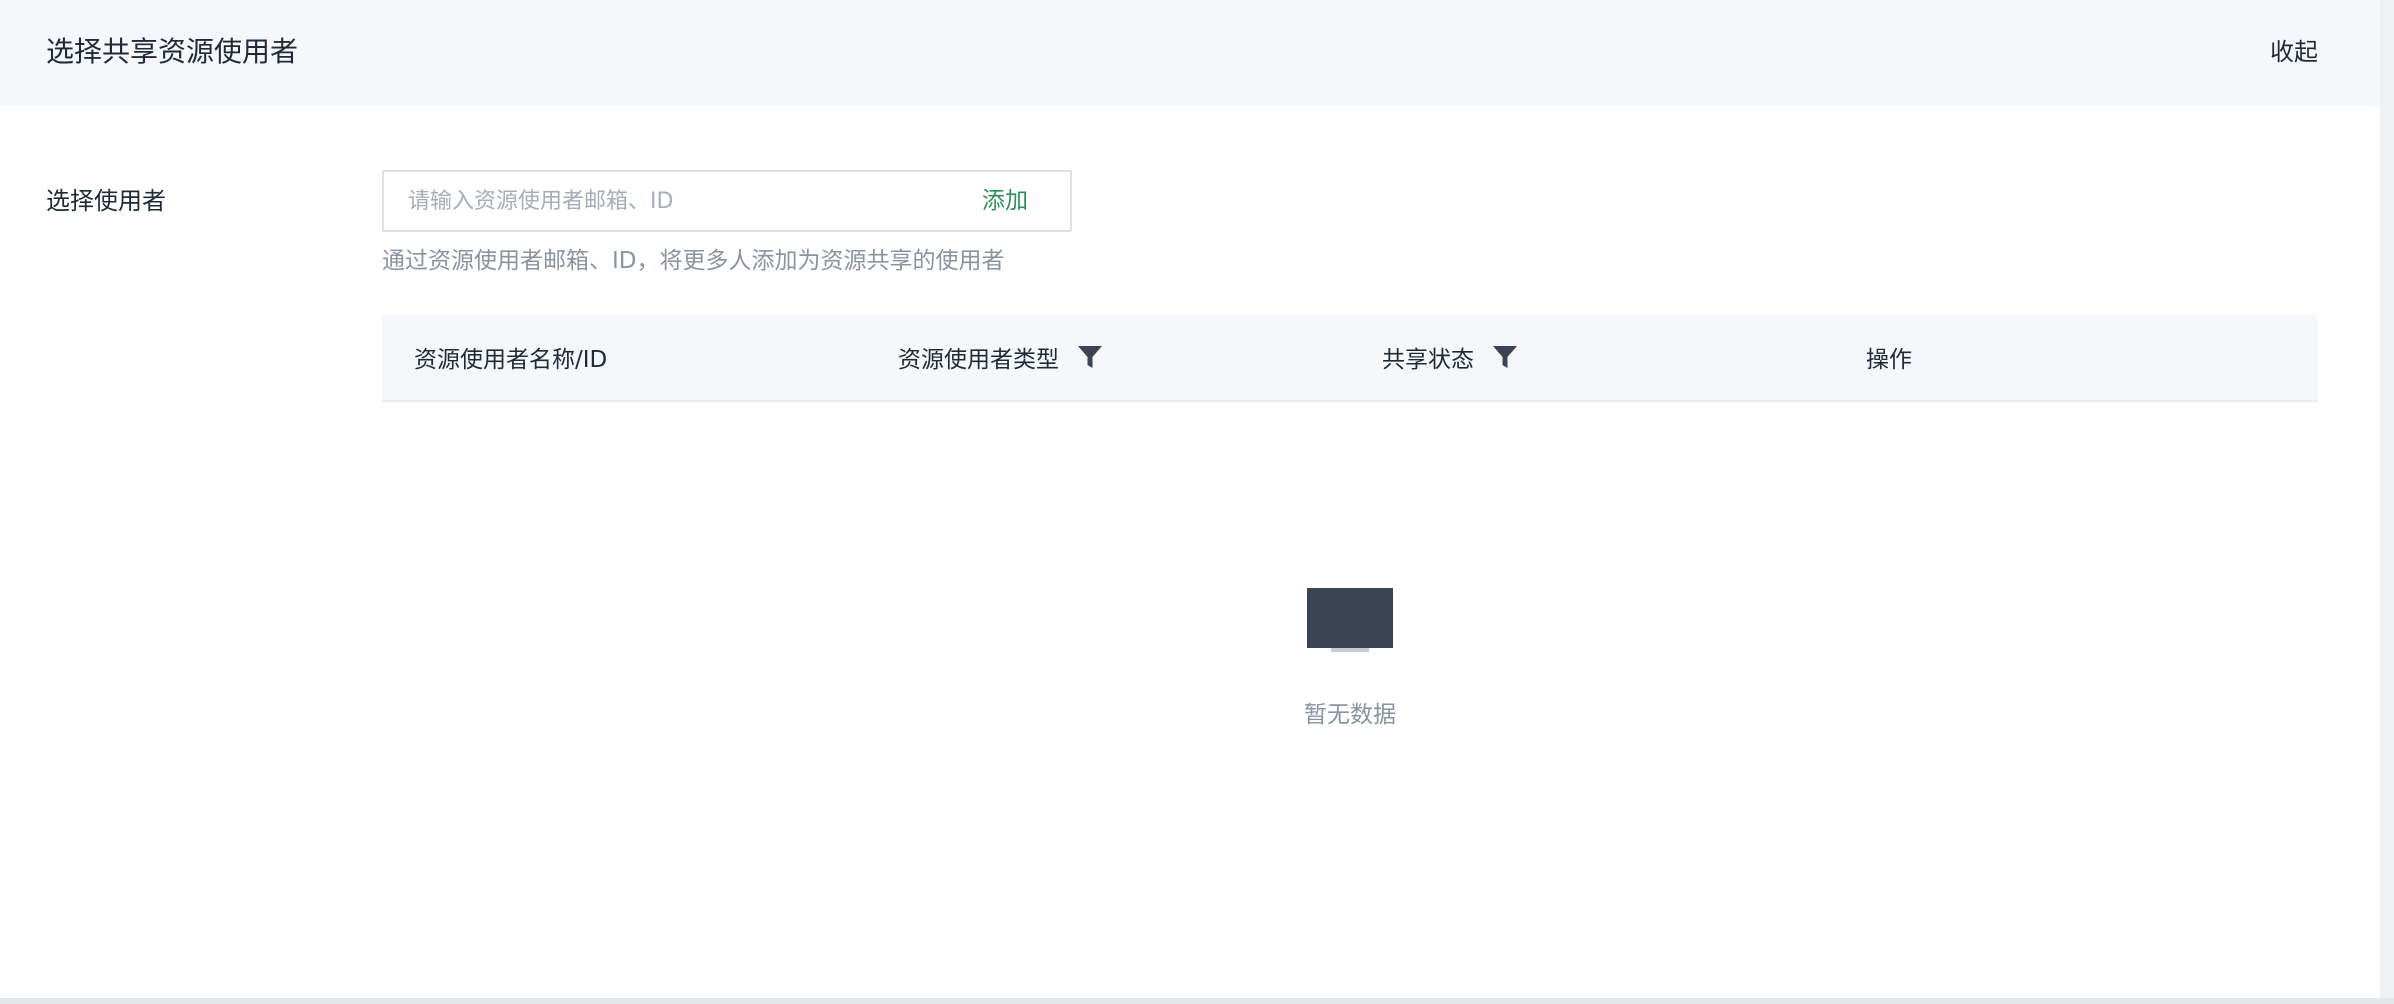 This screenshot has height=1004, width=2394. Describe the element at coordinates (1190, 53) in the screenshot. I see `panel-header: 选择共享资源使用者 收起` at that location.